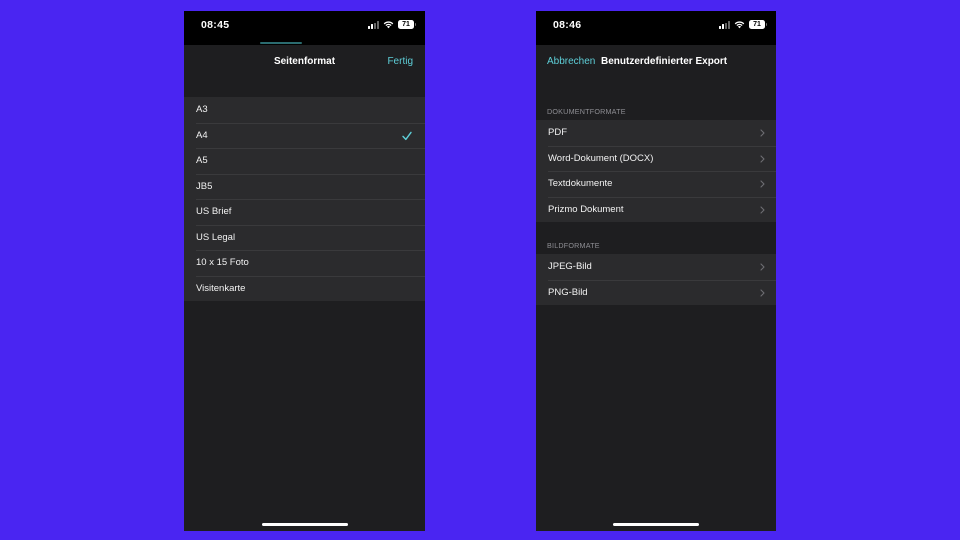 The height and width of the screenshot is (540, 960). What do you see at coordinates (568, 292) in the screenshot?
I see `list-item-label: PNG-Bild` at bounding box center [568, 292].